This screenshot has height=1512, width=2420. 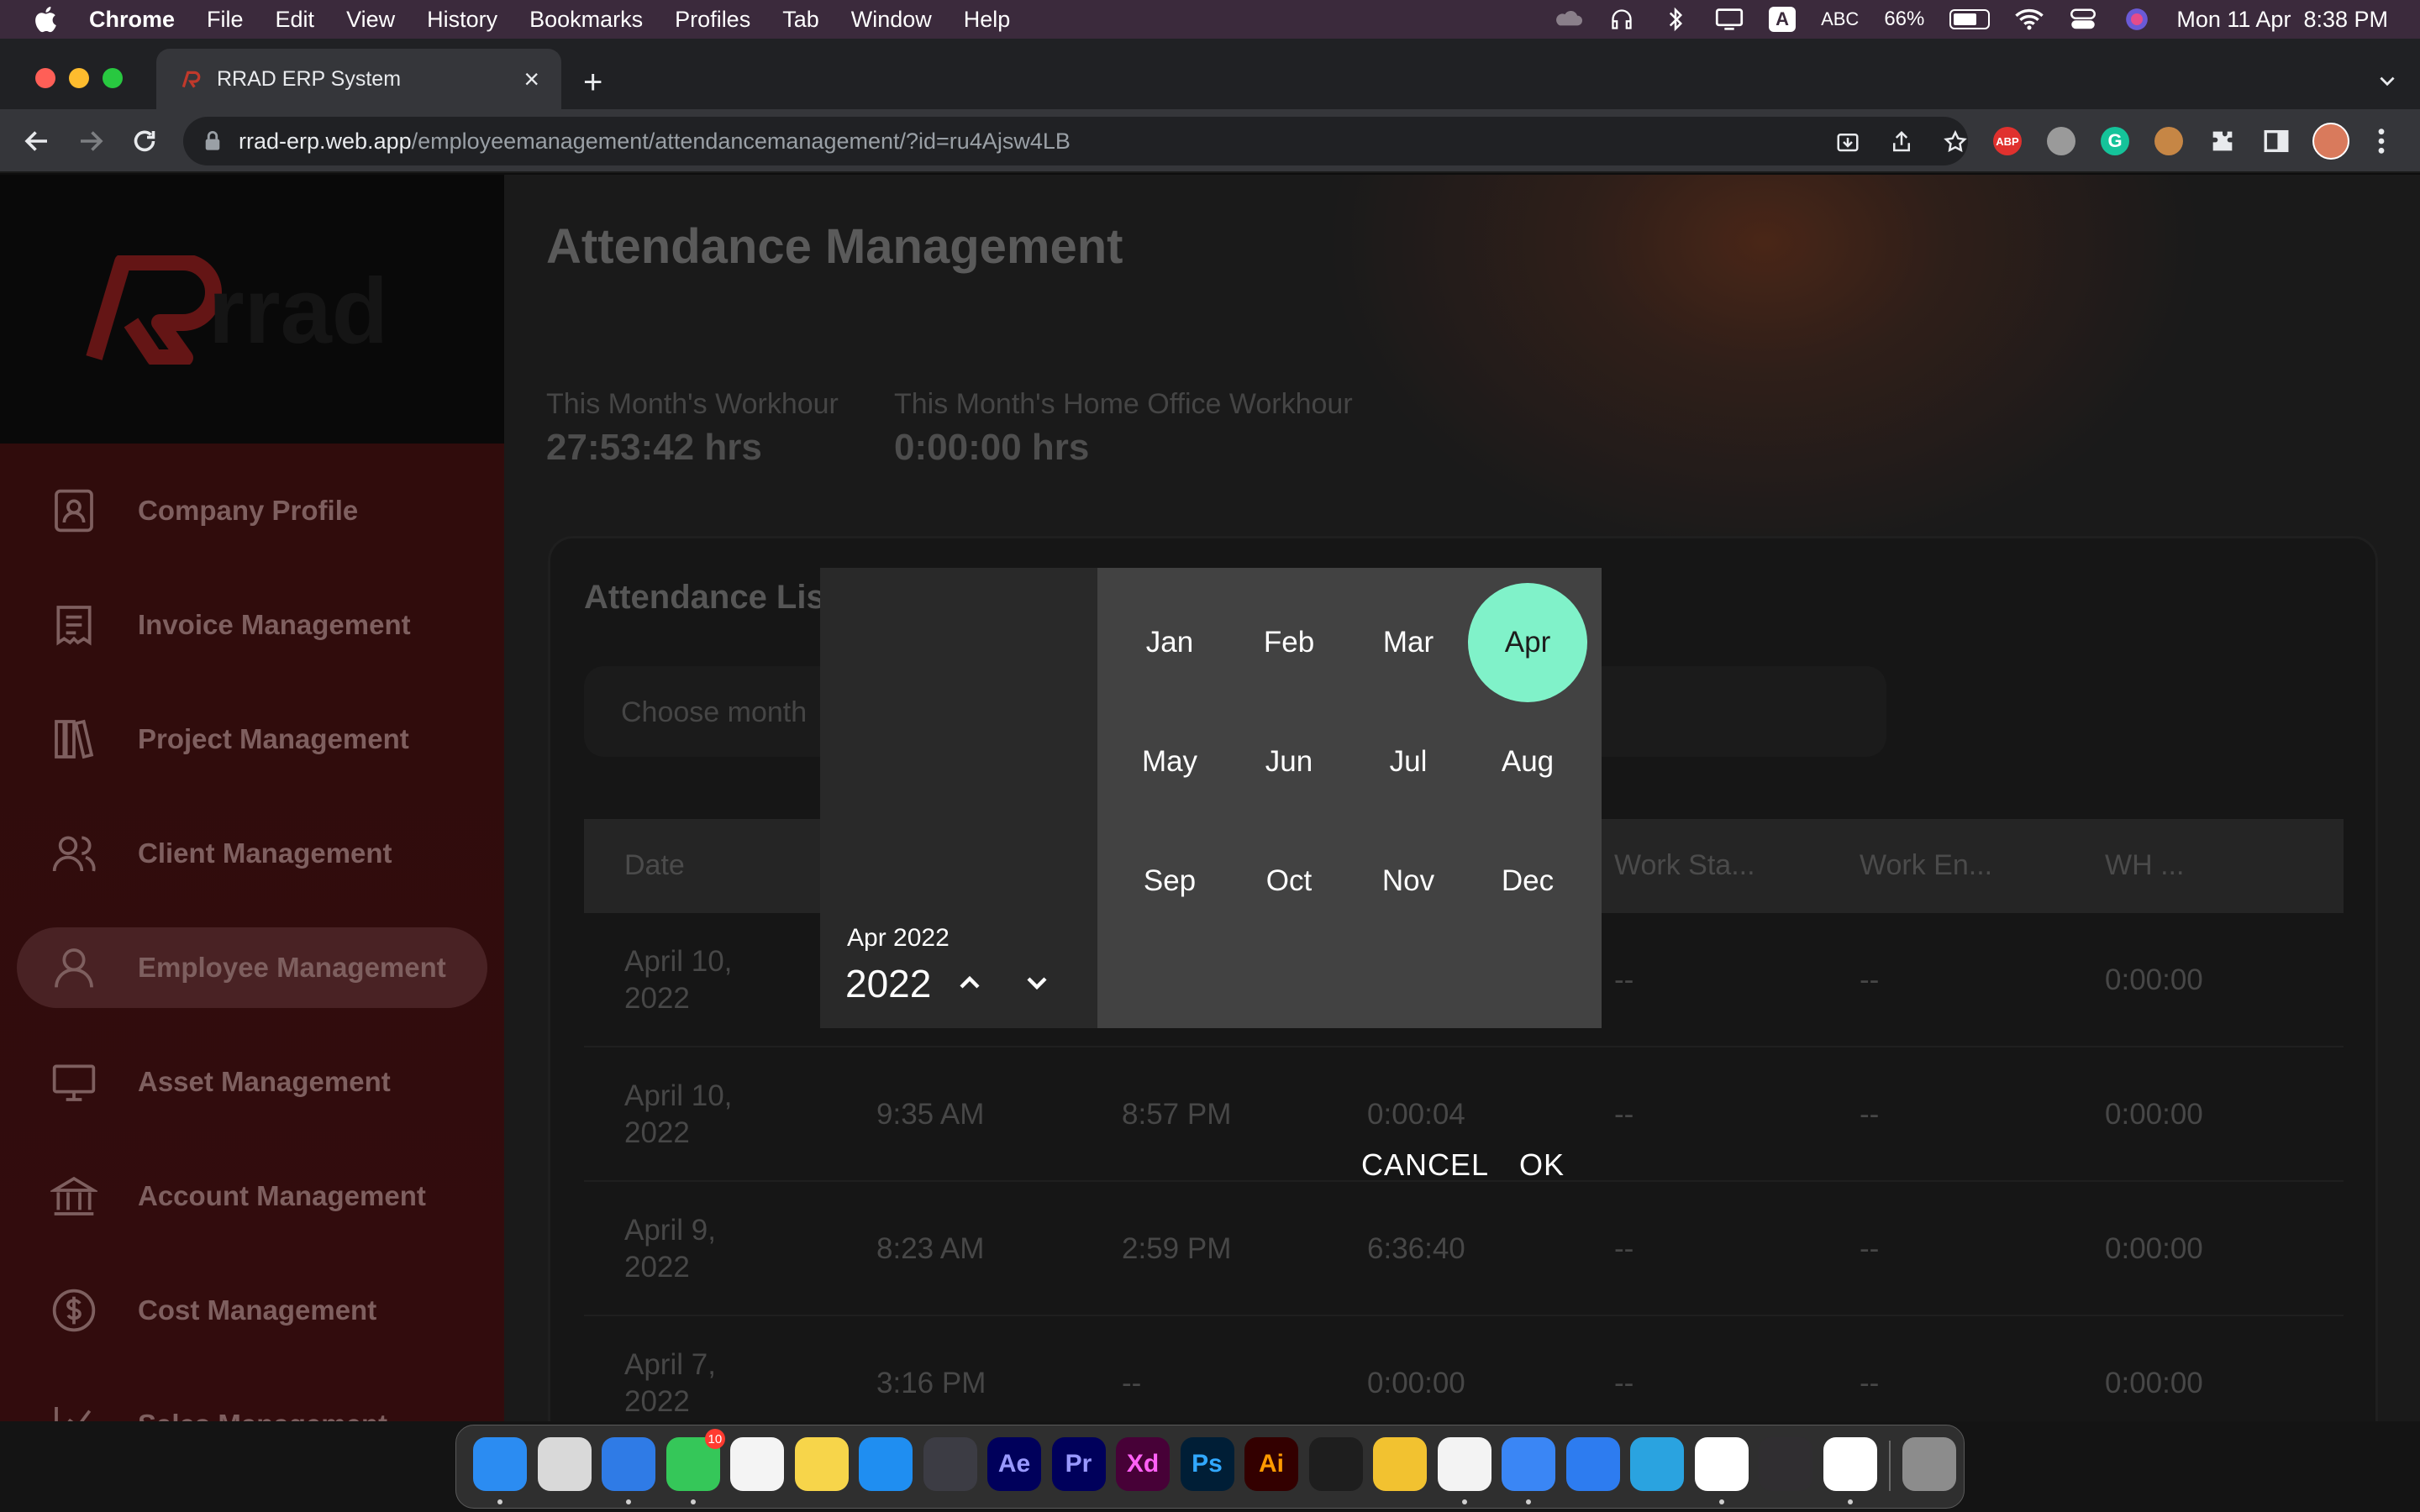 What do you see at coordinates (2330, 141) in the screenshot?
I see `profile-avatar` at bounding box center [2330, 141].